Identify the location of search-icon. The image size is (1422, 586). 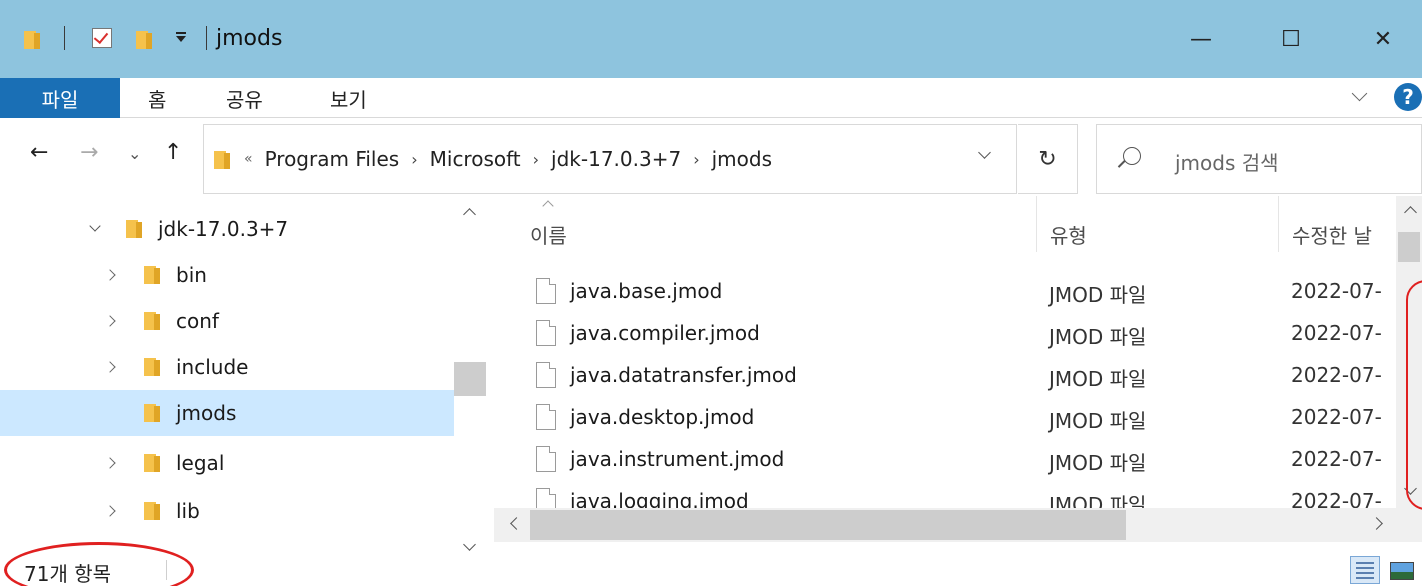
(1132, 156).